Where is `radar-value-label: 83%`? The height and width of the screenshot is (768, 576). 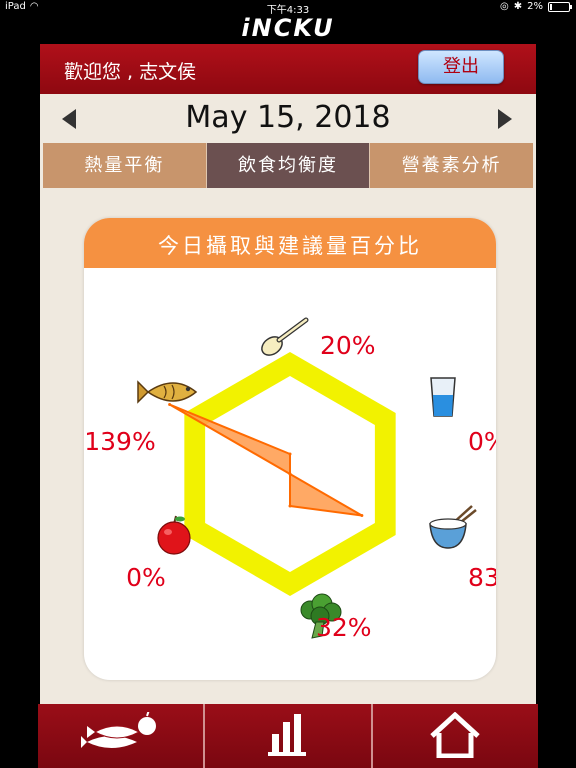
radar-value-label: 83% is located at coordinates (482, 577).